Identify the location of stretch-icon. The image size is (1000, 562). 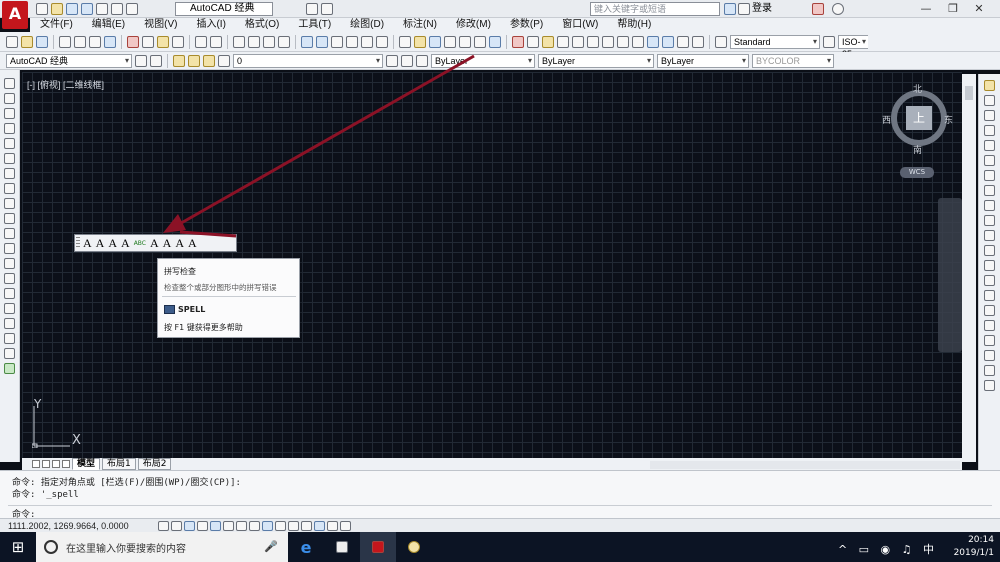
(989, 205).